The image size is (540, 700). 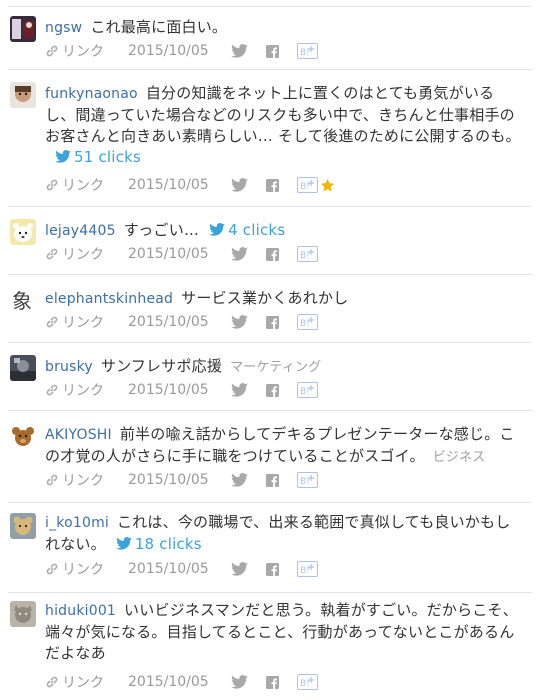 What do you see at coordinates (80, 231) in the screenshot?
I see `username-link: lejay4405` at bounding box center [80, 231].